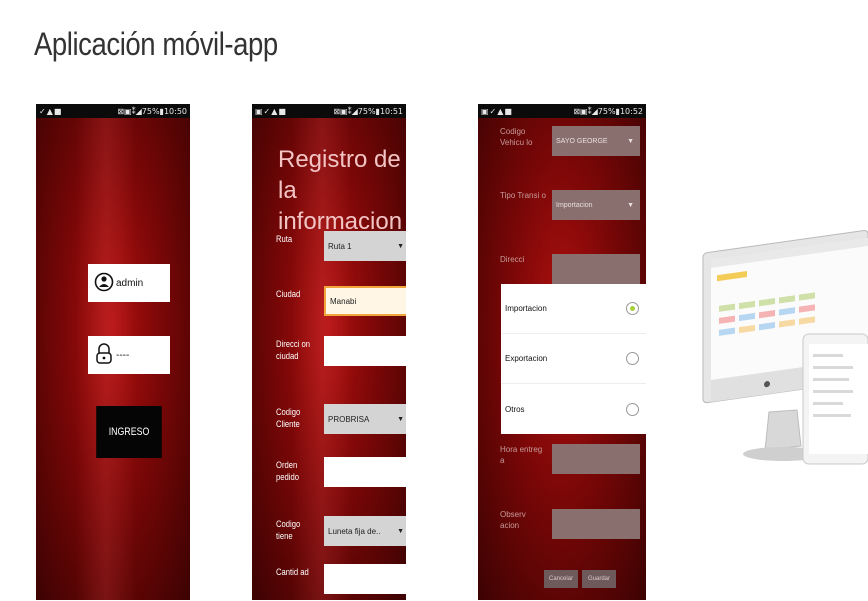  What do you see at coordinates (516, 137) in the screenshot?
I see `field-label: Codigo Vehicu lo` at bounding box center [516, 137].